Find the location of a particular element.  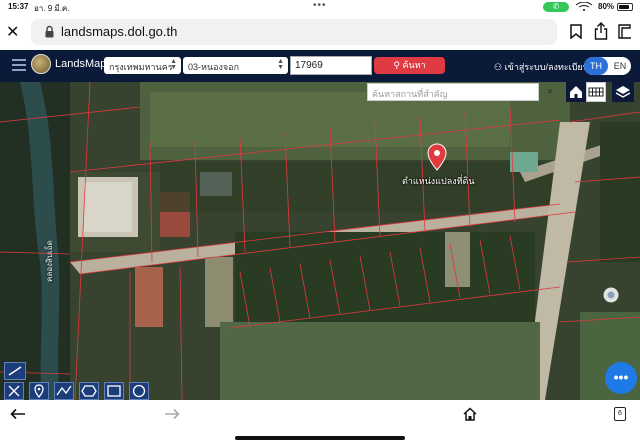

place-search-input: ค้นหาสถานที่สำคัญ is located at coordinates (453, 92).